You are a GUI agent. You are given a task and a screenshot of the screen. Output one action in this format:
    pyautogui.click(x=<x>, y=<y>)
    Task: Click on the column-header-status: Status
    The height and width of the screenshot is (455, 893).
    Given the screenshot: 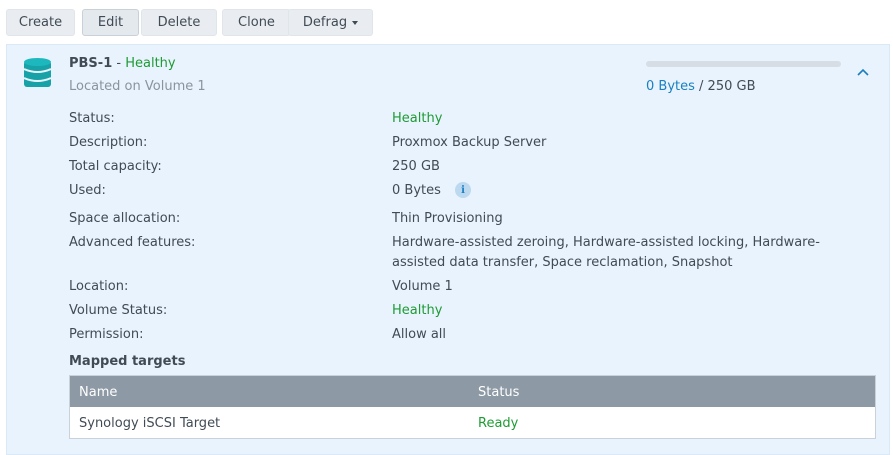 What is the action you would take?
    pyautogui.click(x=498, y=392)
    